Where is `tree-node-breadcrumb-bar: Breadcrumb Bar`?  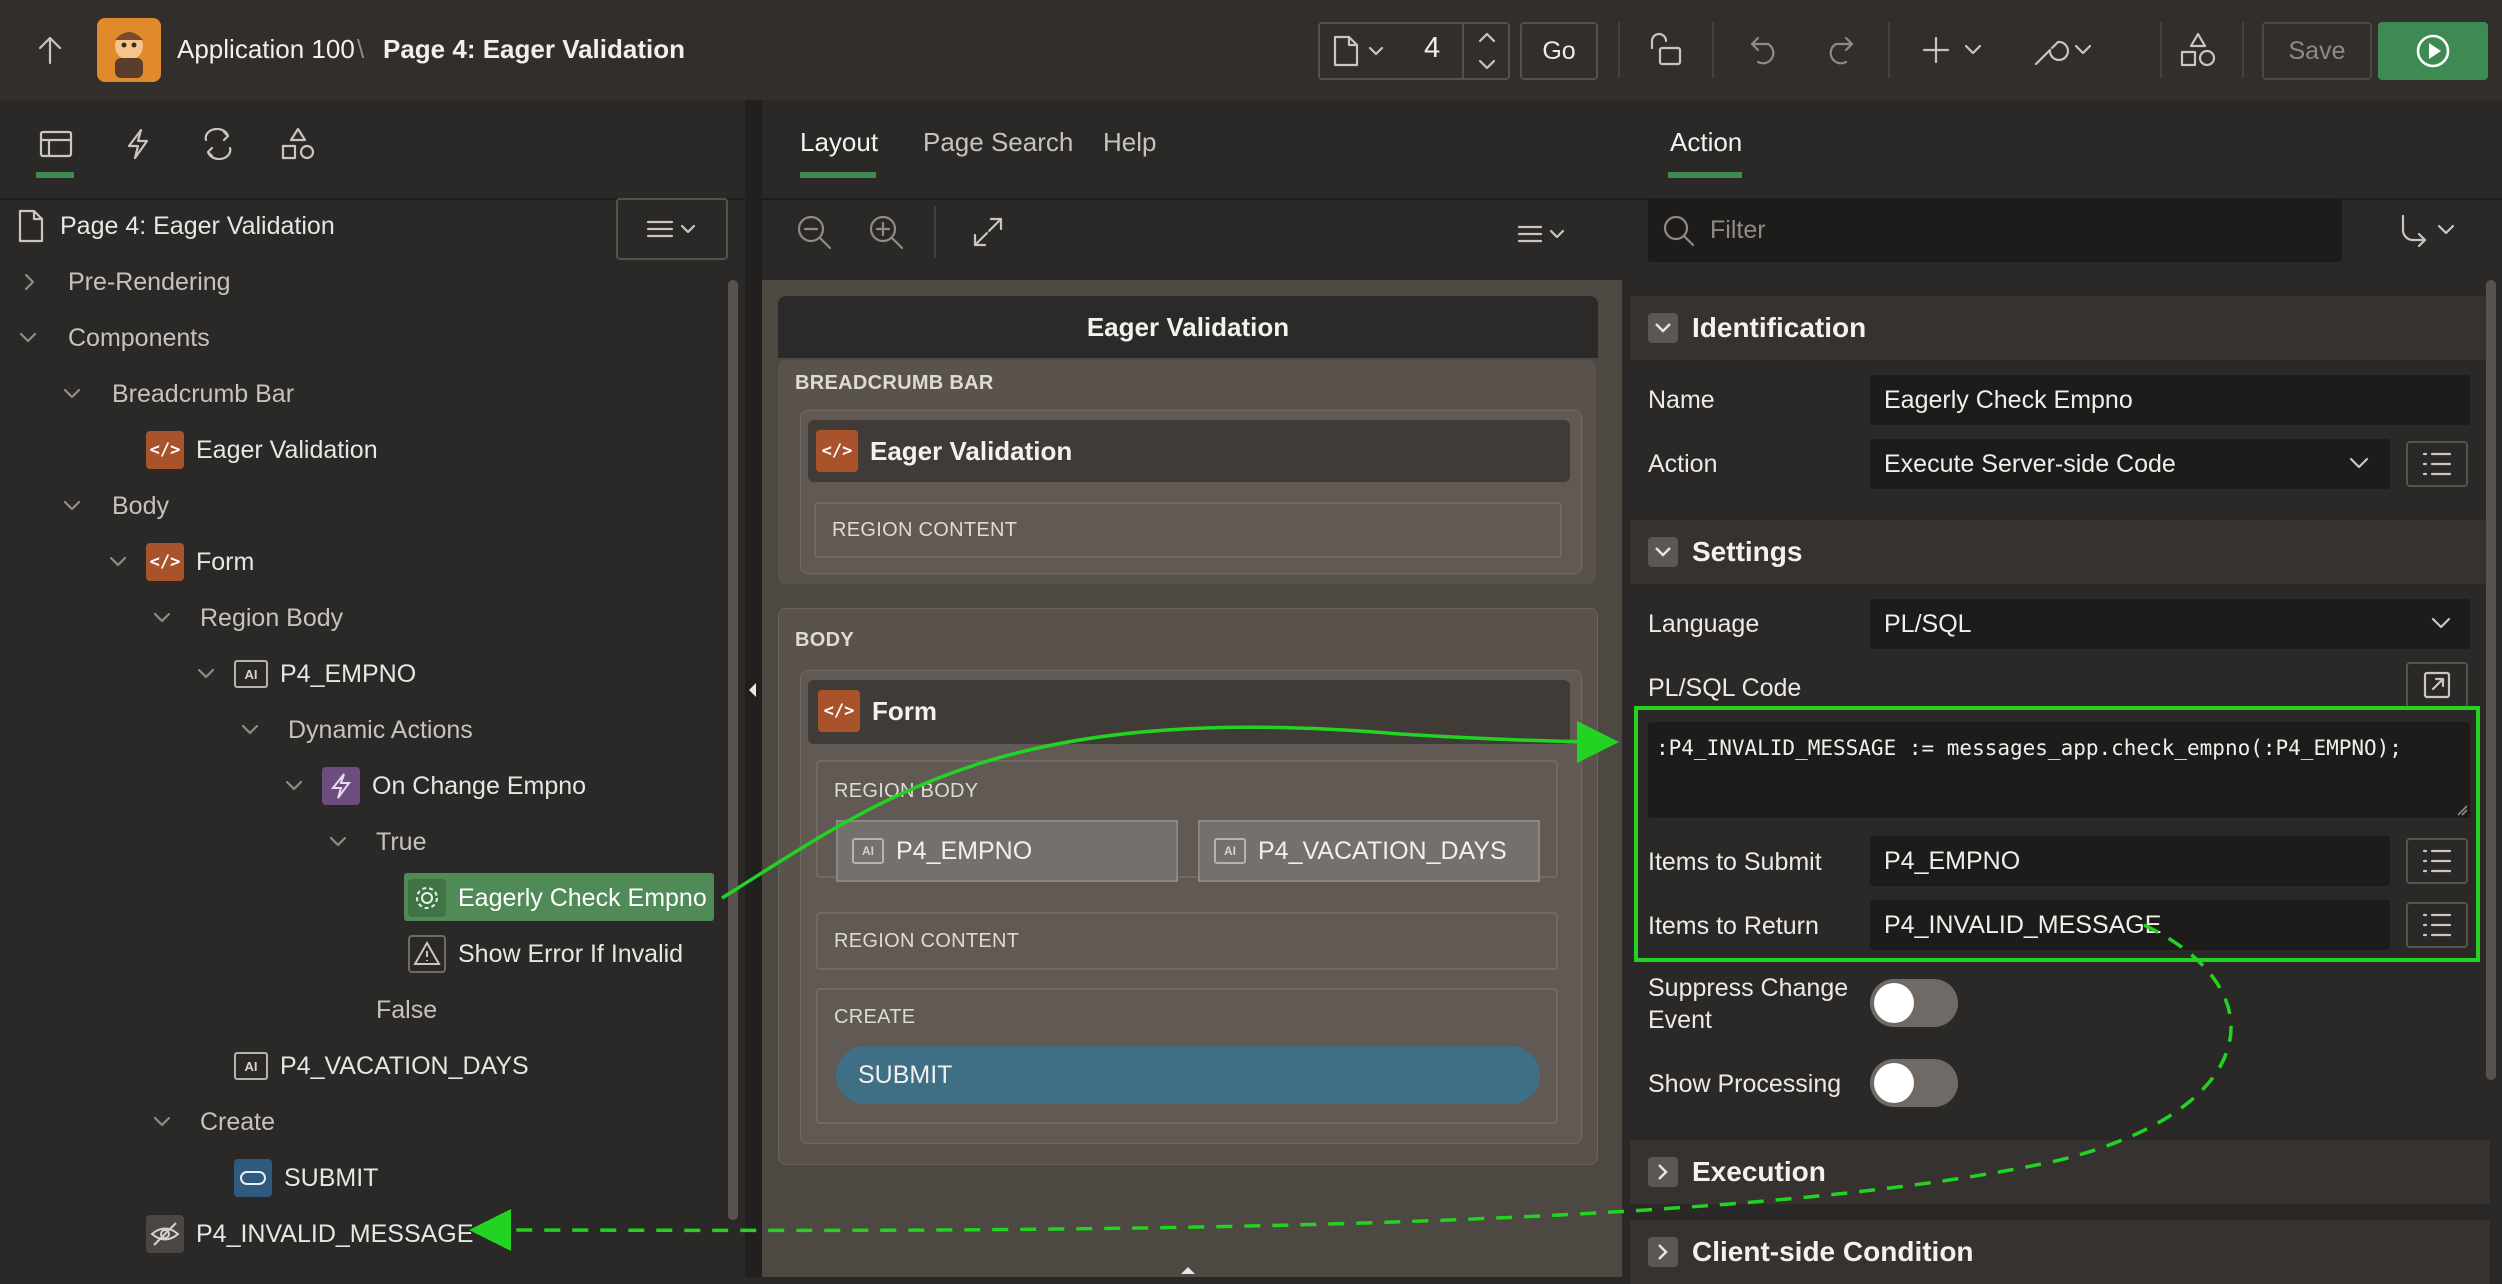
tree-node-breadcrumb-bar: Breadcrumb Bar is located at coordinates (203, 394).